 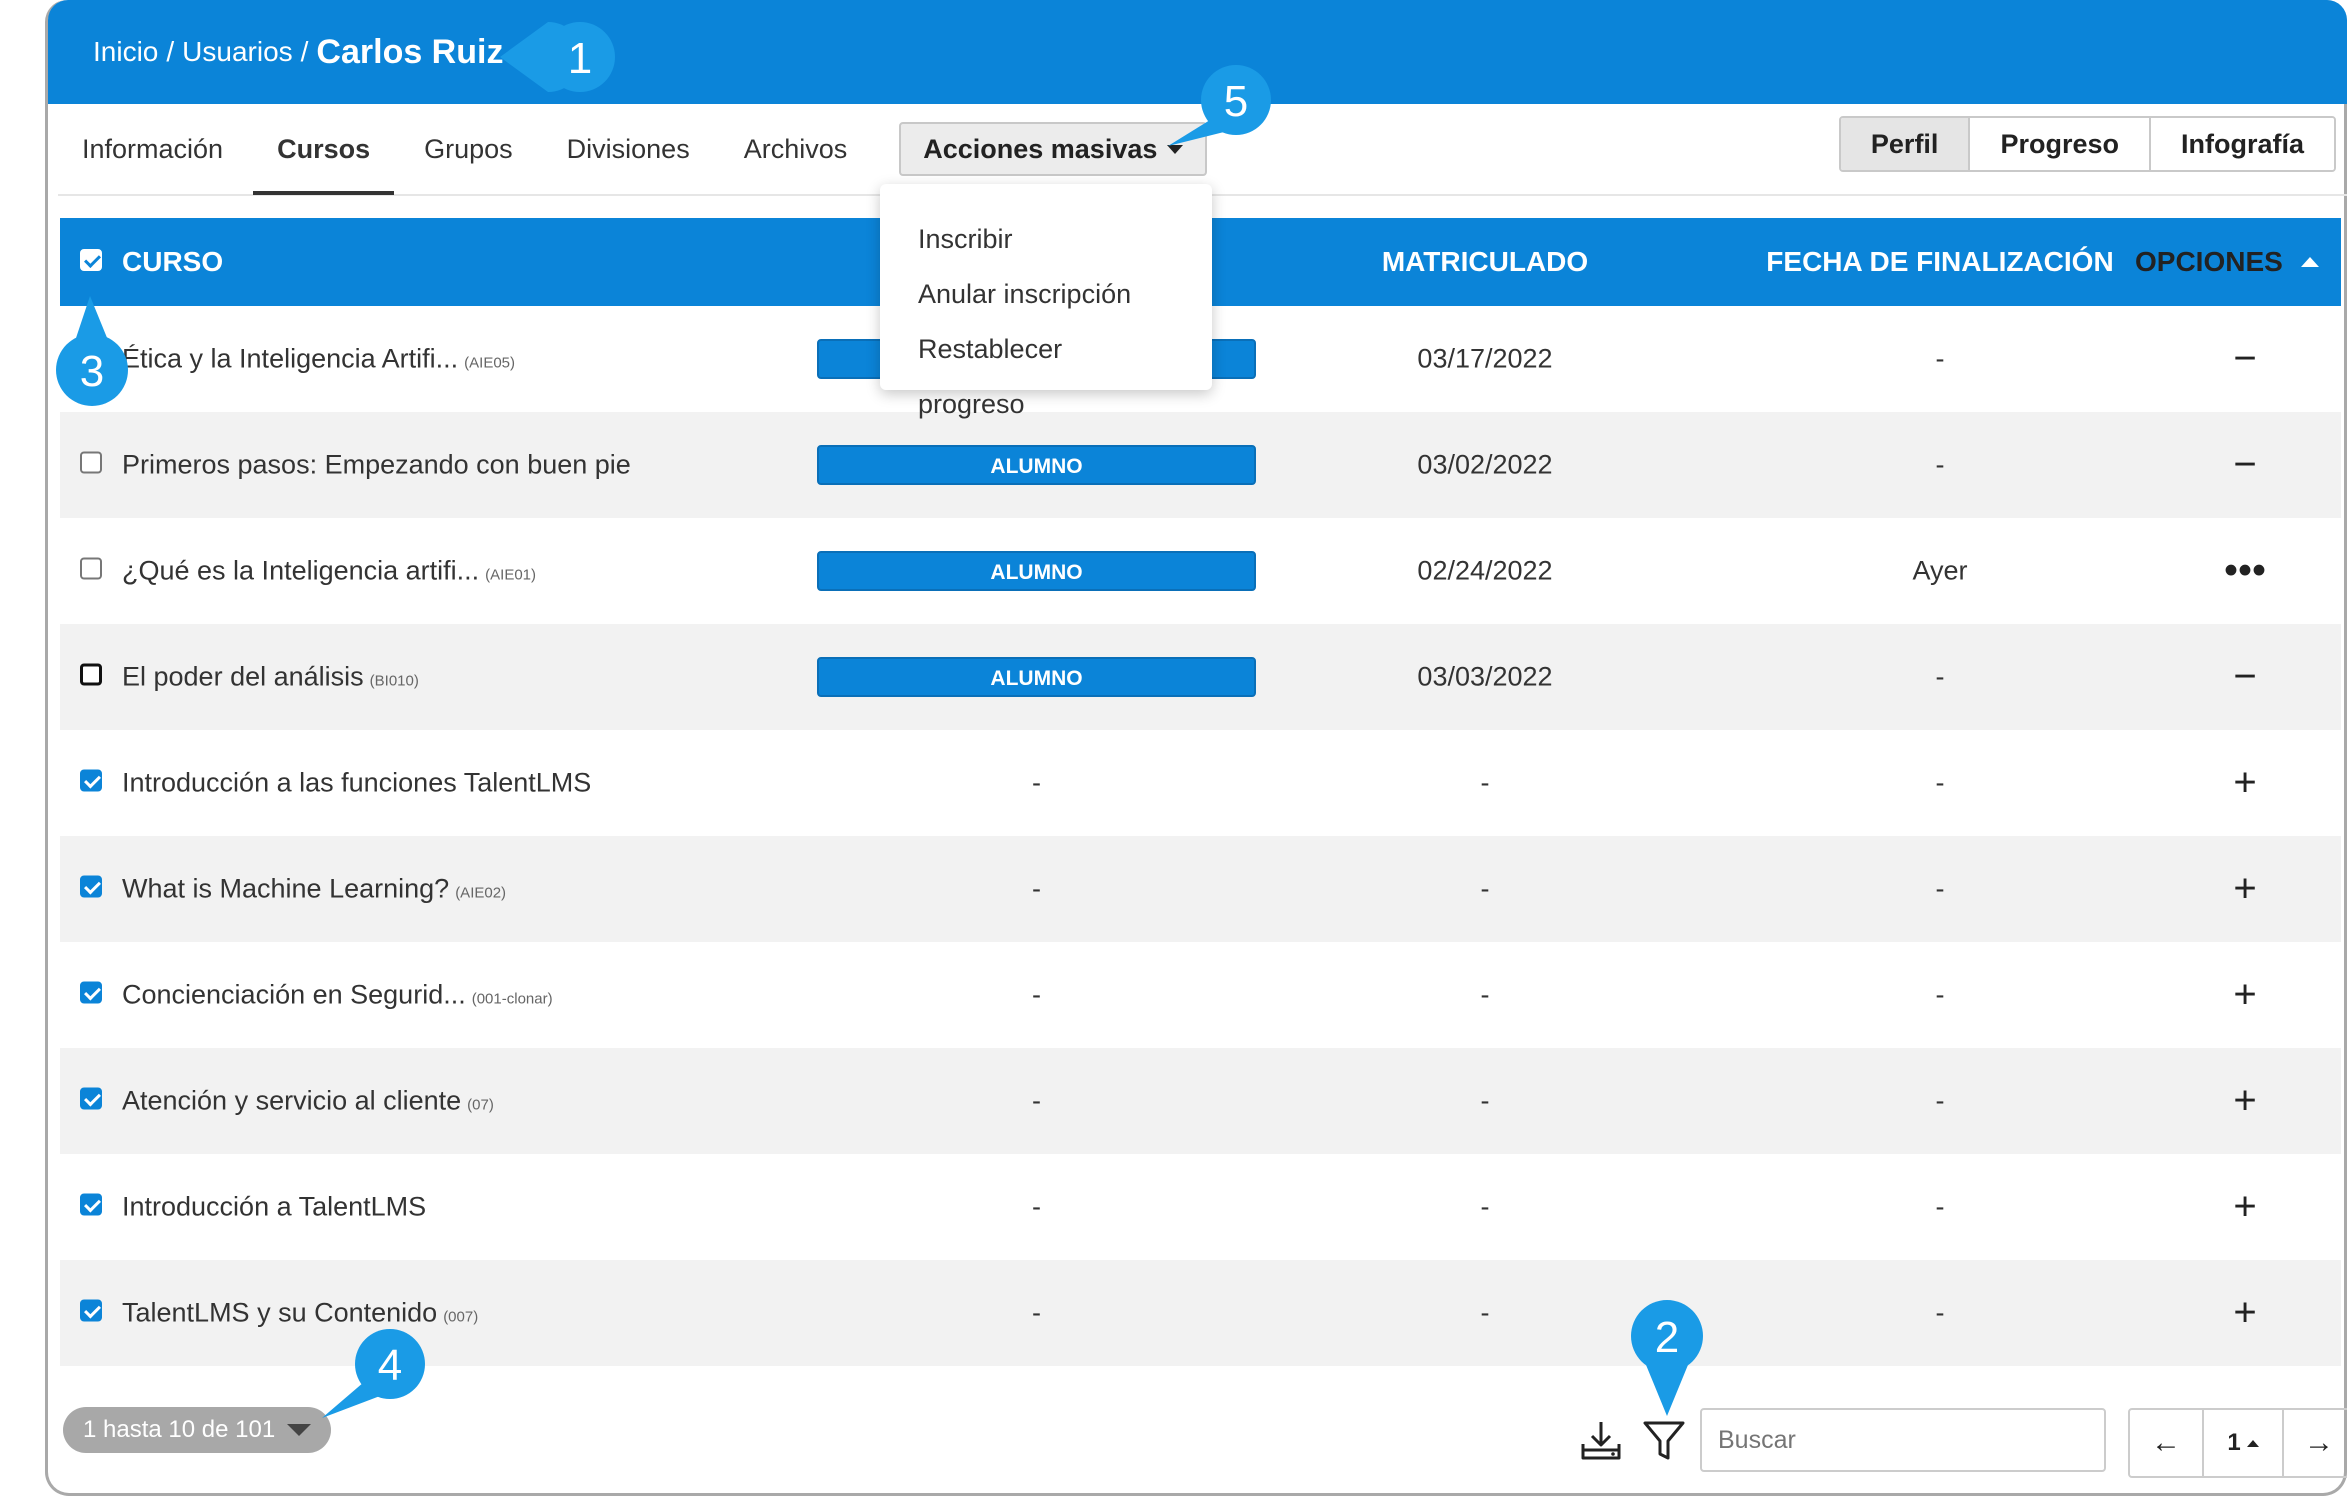 What do you see at coordinates (394, 681) in the screenshot?
I see `course-code: (BI010)` at bounding box center [394, 681].